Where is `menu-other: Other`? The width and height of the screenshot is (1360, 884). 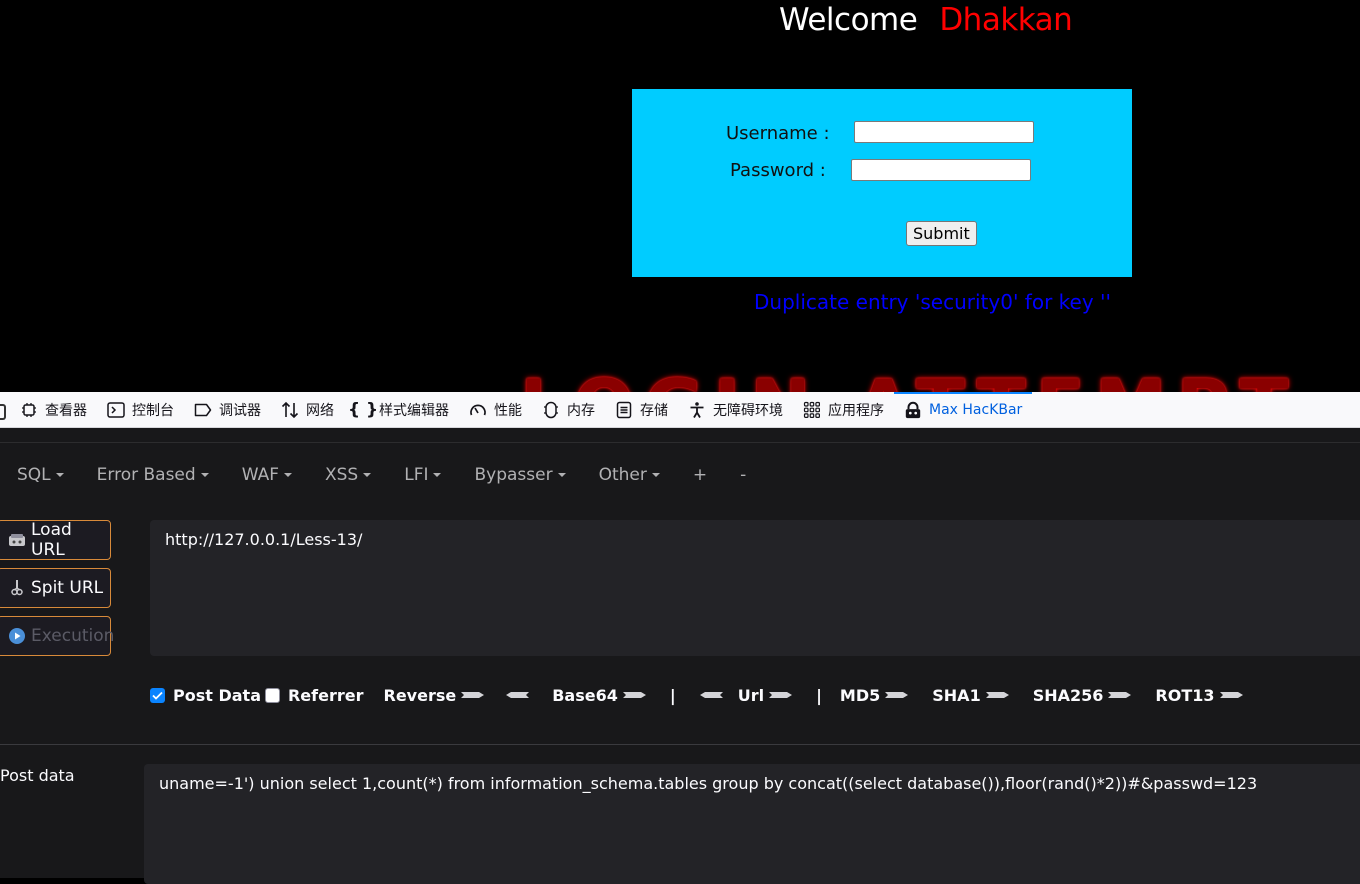 menu-other: Other is located at coordinates (629, 475).